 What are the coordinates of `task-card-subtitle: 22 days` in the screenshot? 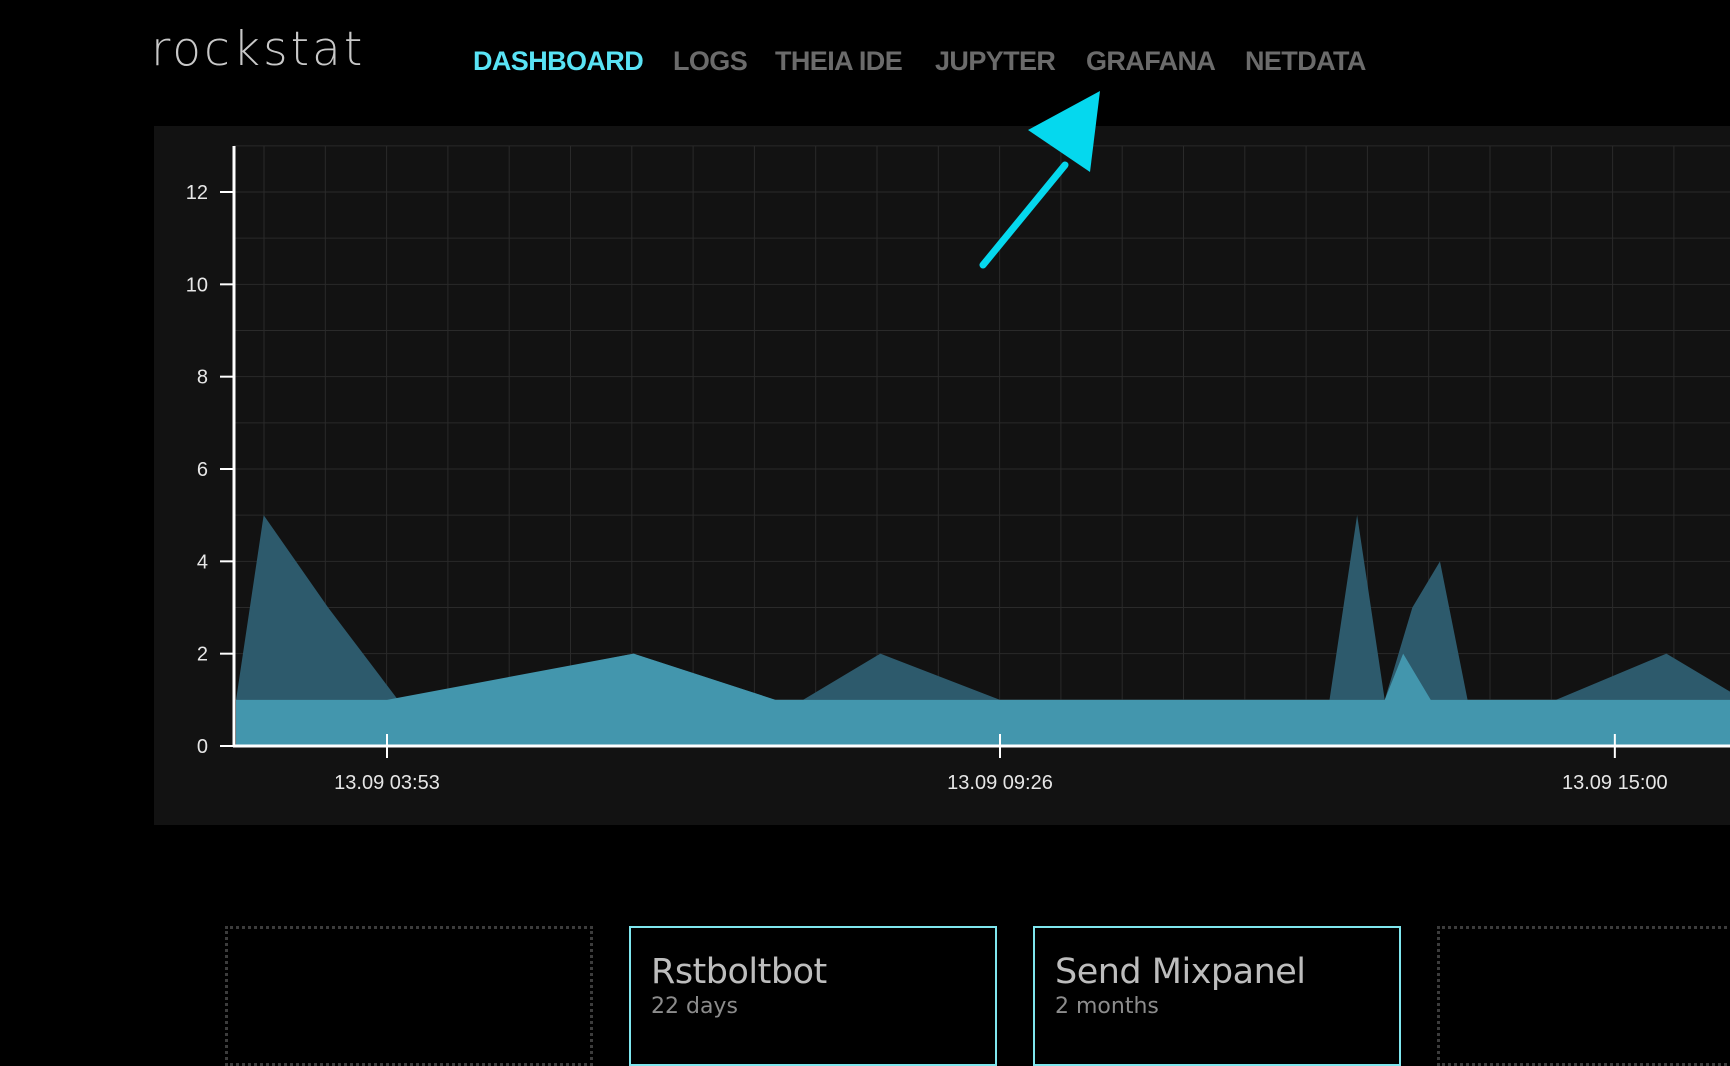 It's located at (694, 1006).